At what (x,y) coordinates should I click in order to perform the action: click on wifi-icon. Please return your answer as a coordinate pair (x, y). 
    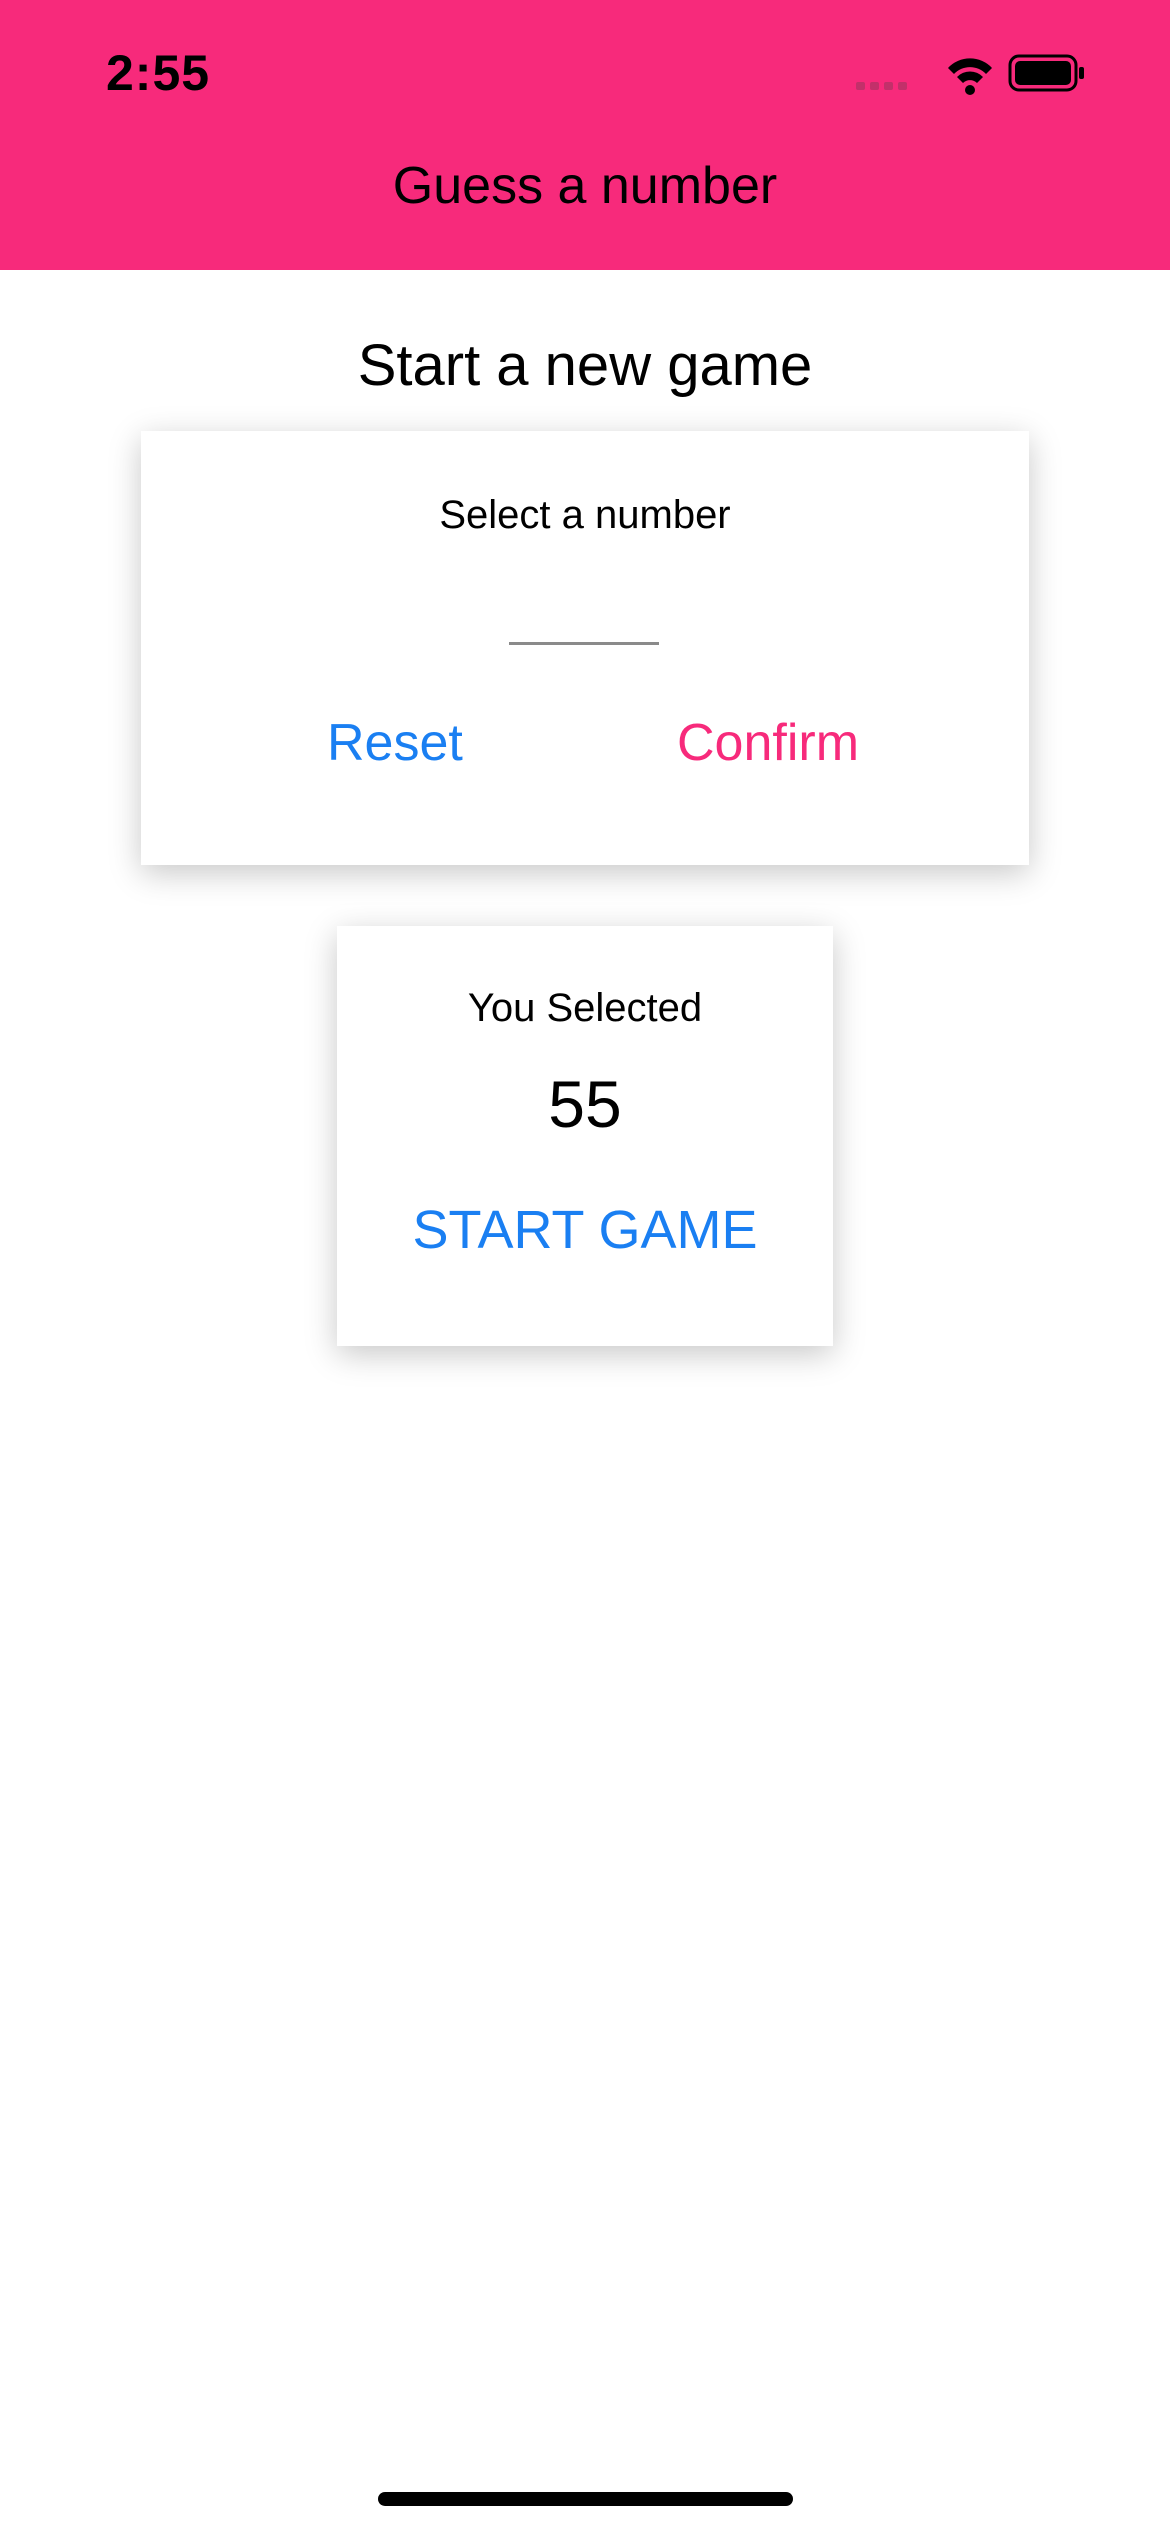
    Looking at the image, I should click on (970, 76).